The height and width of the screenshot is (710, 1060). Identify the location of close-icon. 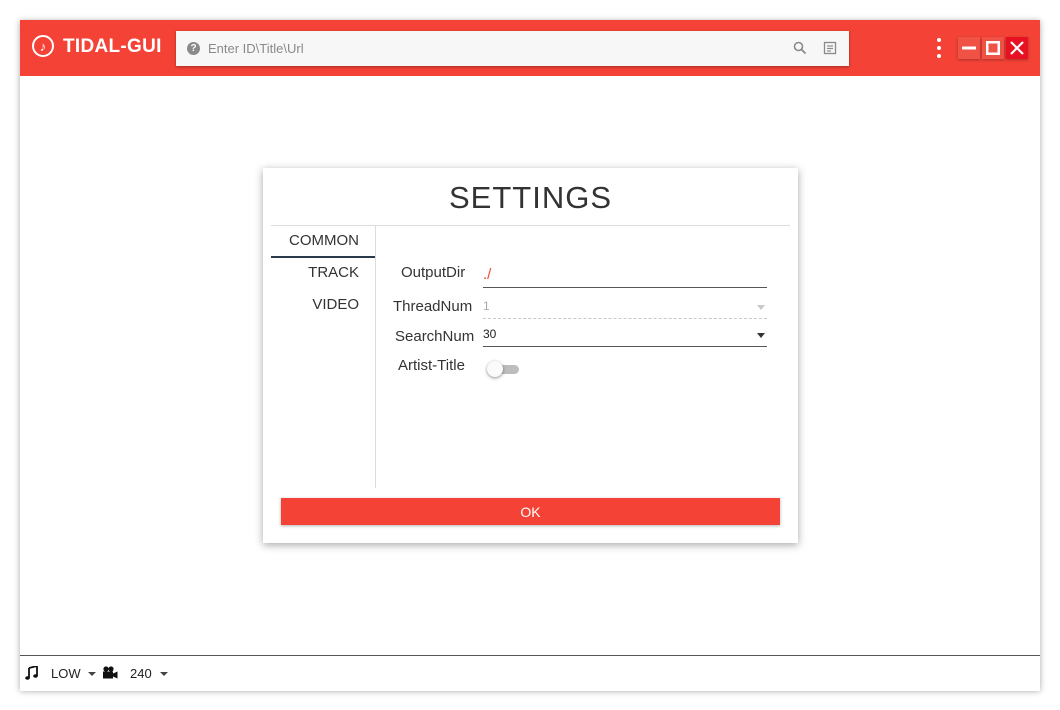
(1017, 48).